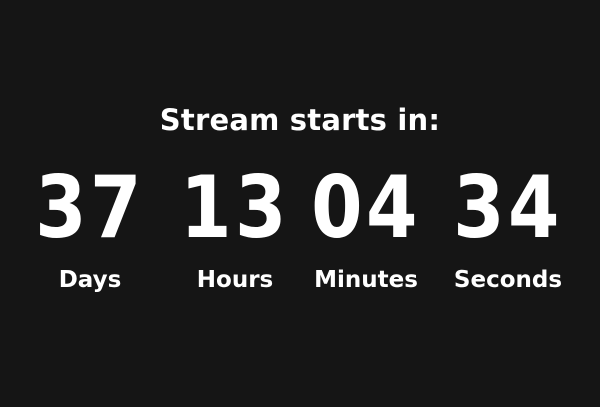 Image resolution: width=600 pixels, height=407 pixels. Describe the element at coordinates (508, 280) in the screenshot. I see `seconds-label: Seconds` at that location.